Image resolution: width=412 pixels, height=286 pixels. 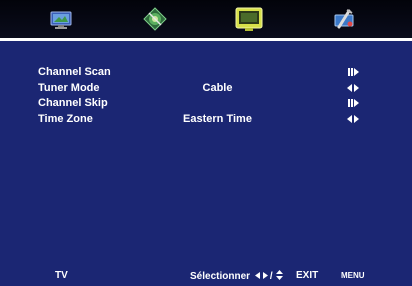 I want to click on menu-item-time-zone: Time Zone Eastern Time, so click(x=206, y=121).